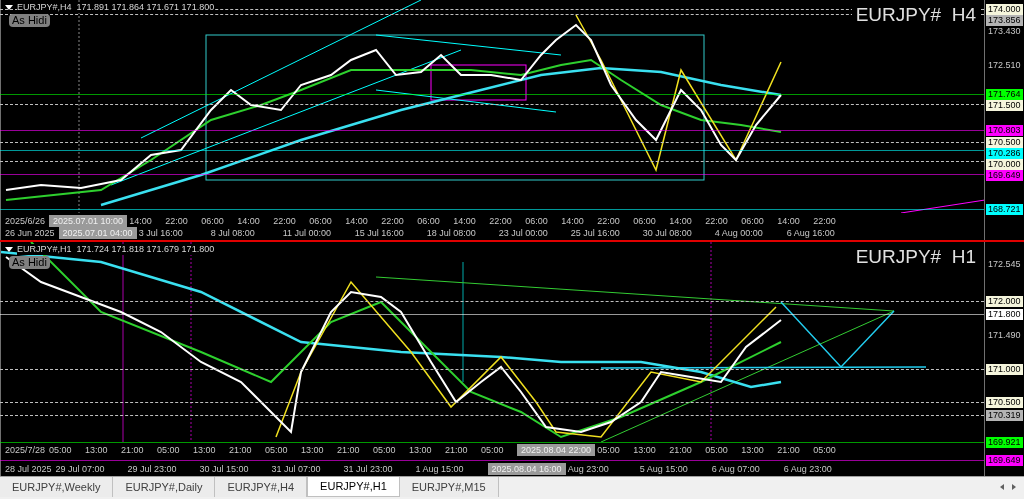 This screenshot has height=499, width=1024. Describe the element at coordinates (1004, 9) in the screenshot. I see `price-badge: 174.000` at that location.